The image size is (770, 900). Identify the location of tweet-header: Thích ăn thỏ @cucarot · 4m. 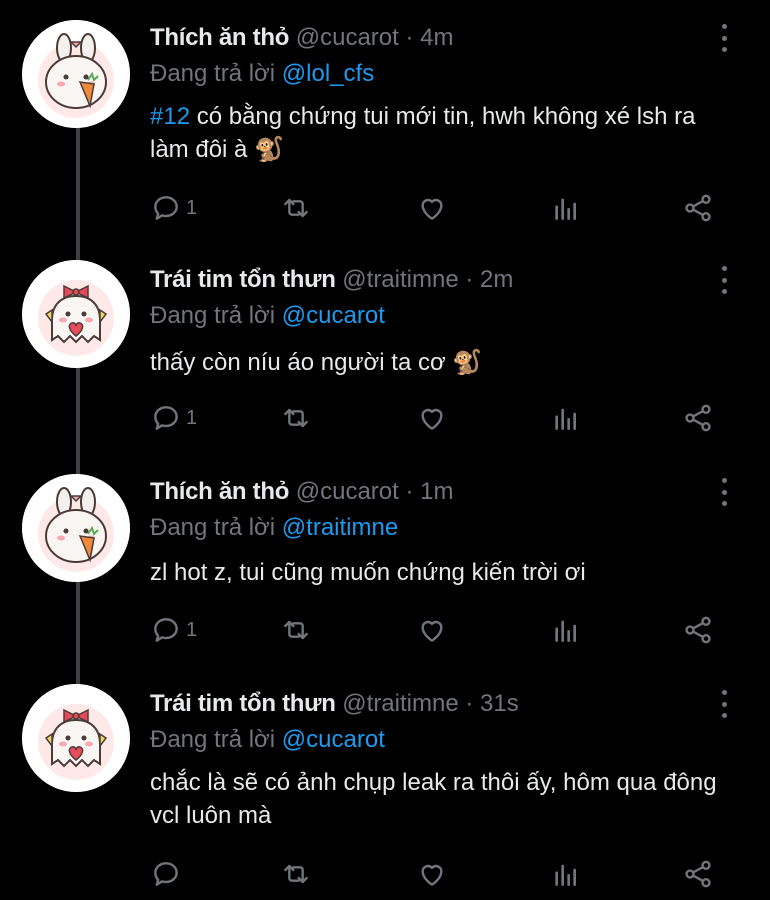
(302, 38).